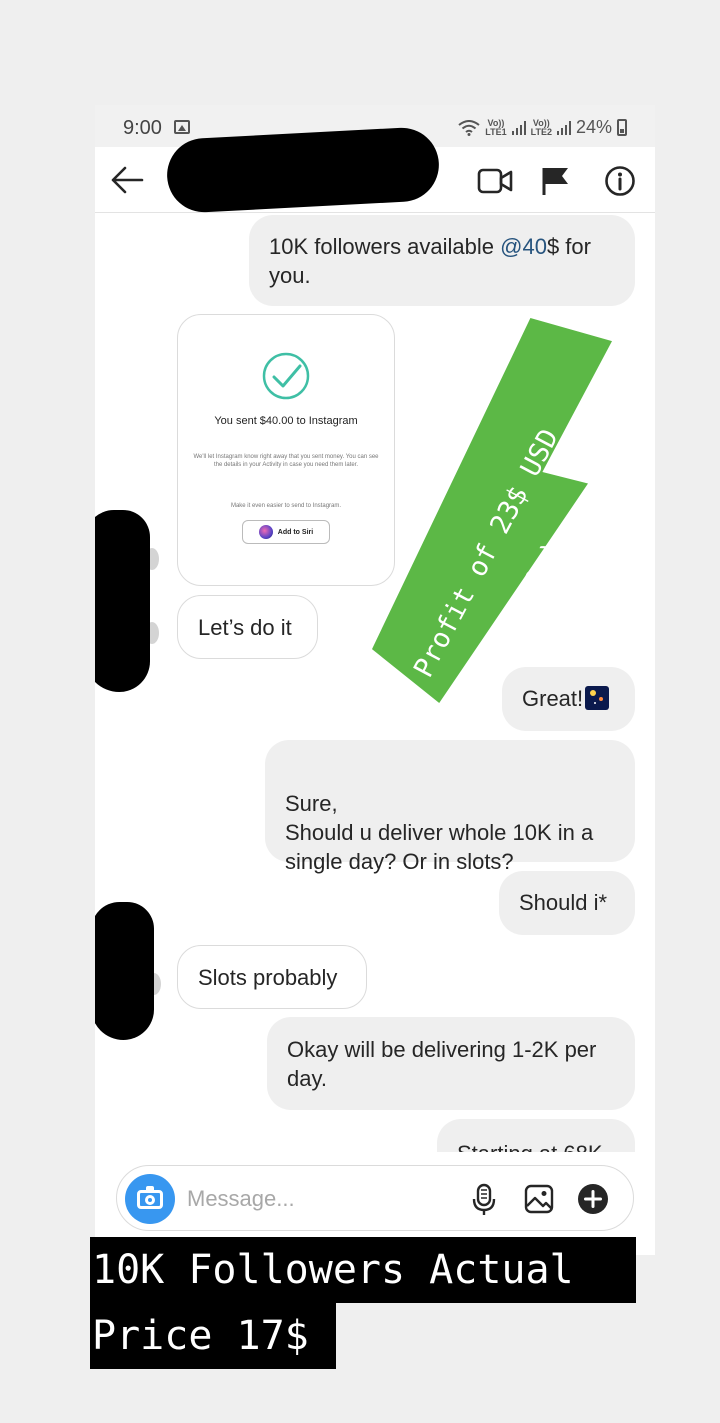 This screenshot has width=720, height=1423. What do you see at coordinates (593, 1199) in the screenshot?
I see `plus-circle-icon` at bounding box center [593, 1199].